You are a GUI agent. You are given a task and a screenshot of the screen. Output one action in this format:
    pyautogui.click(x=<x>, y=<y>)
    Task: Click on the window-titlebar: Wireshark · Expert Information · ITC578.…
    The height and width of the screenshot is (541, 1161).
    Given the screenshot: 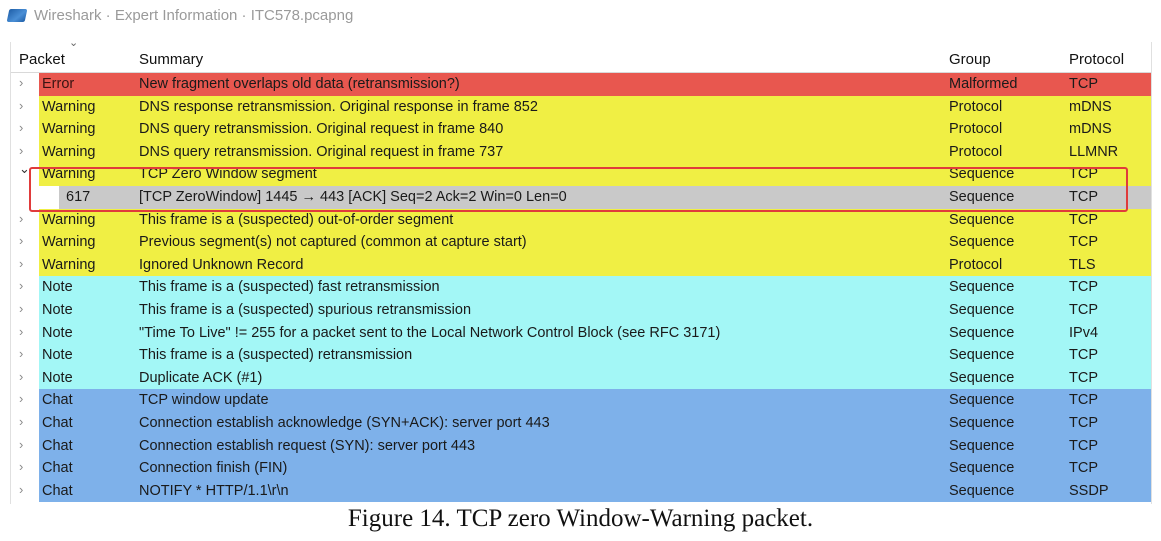 What is the action you would take?
    pyautogui.click(x=580, y=15)
    